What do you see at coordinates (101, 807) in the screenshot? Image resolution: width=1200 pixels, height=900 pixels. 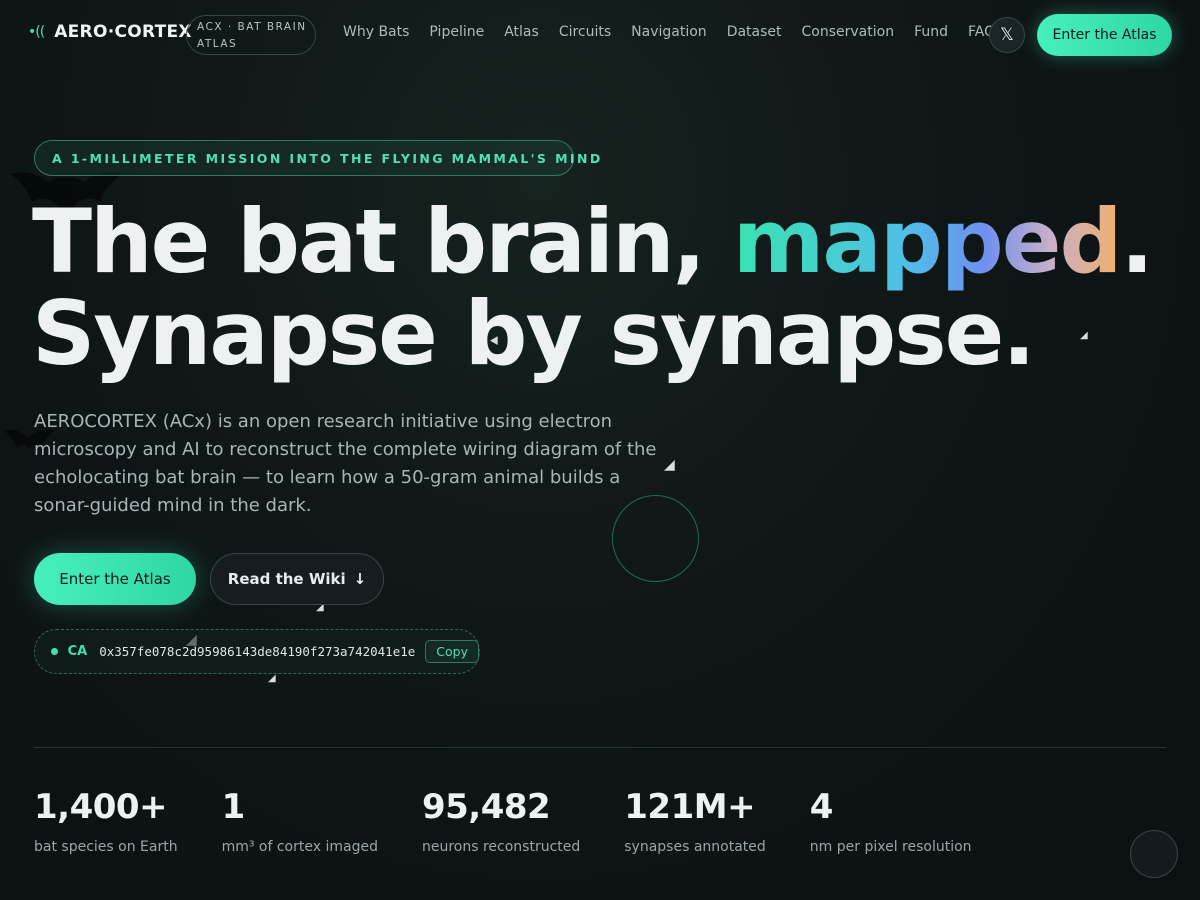 I see `stat-value: 1,400+` at bounding box center [101, 807].